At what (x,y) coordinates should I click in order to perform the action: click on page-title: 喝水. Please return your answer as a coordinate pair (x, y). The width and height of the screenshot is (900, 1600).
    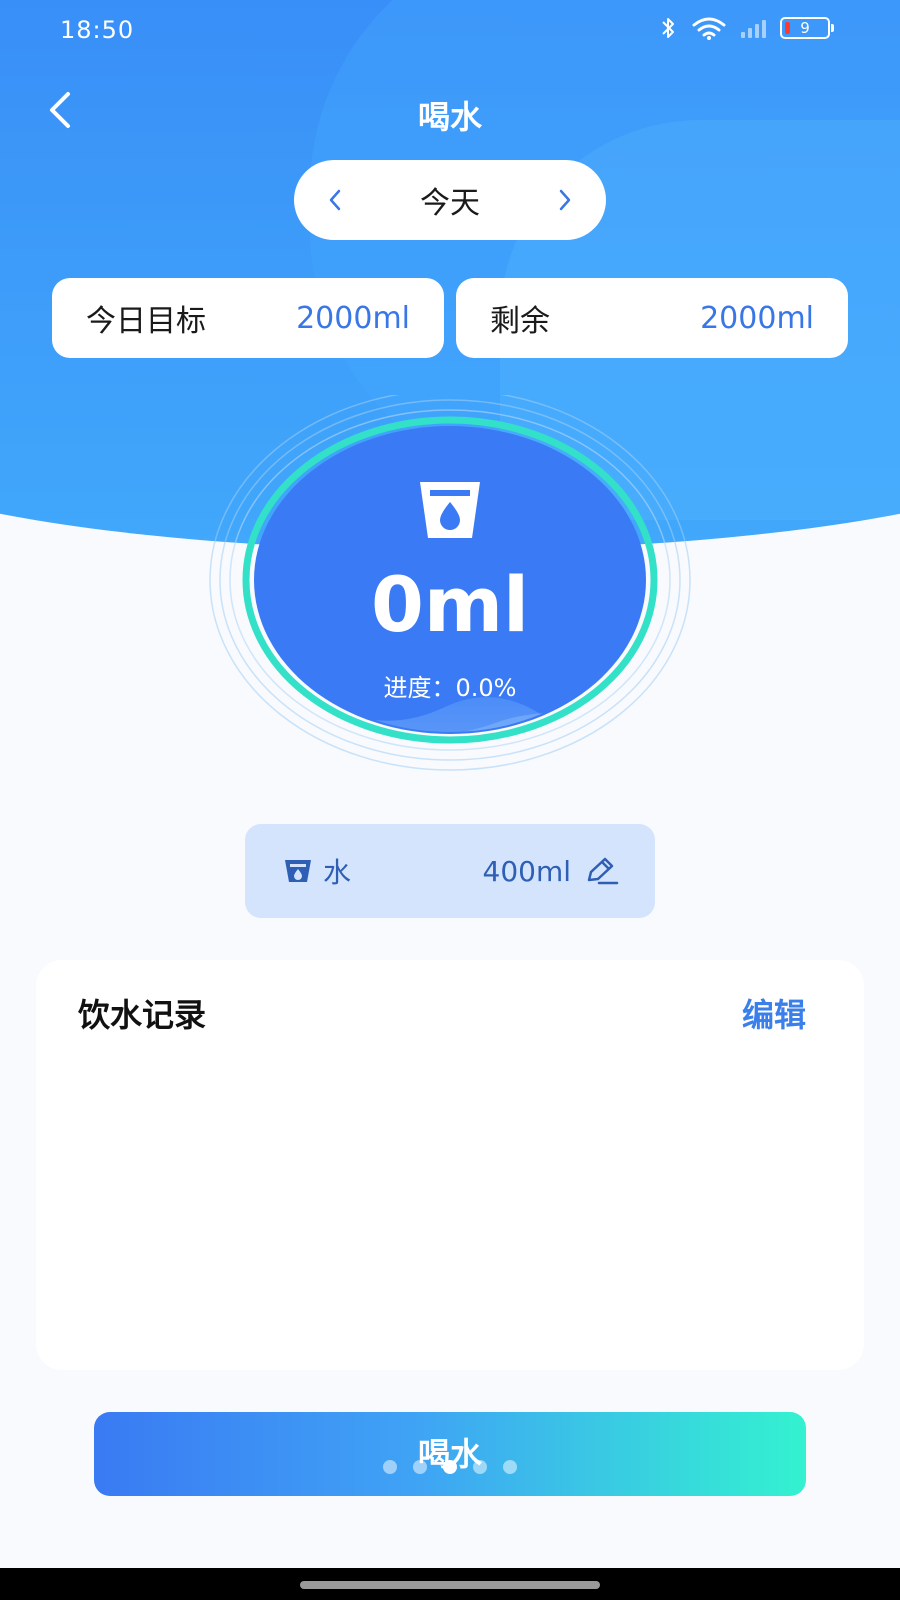
    Looking at the image, I should click on (449, 117).